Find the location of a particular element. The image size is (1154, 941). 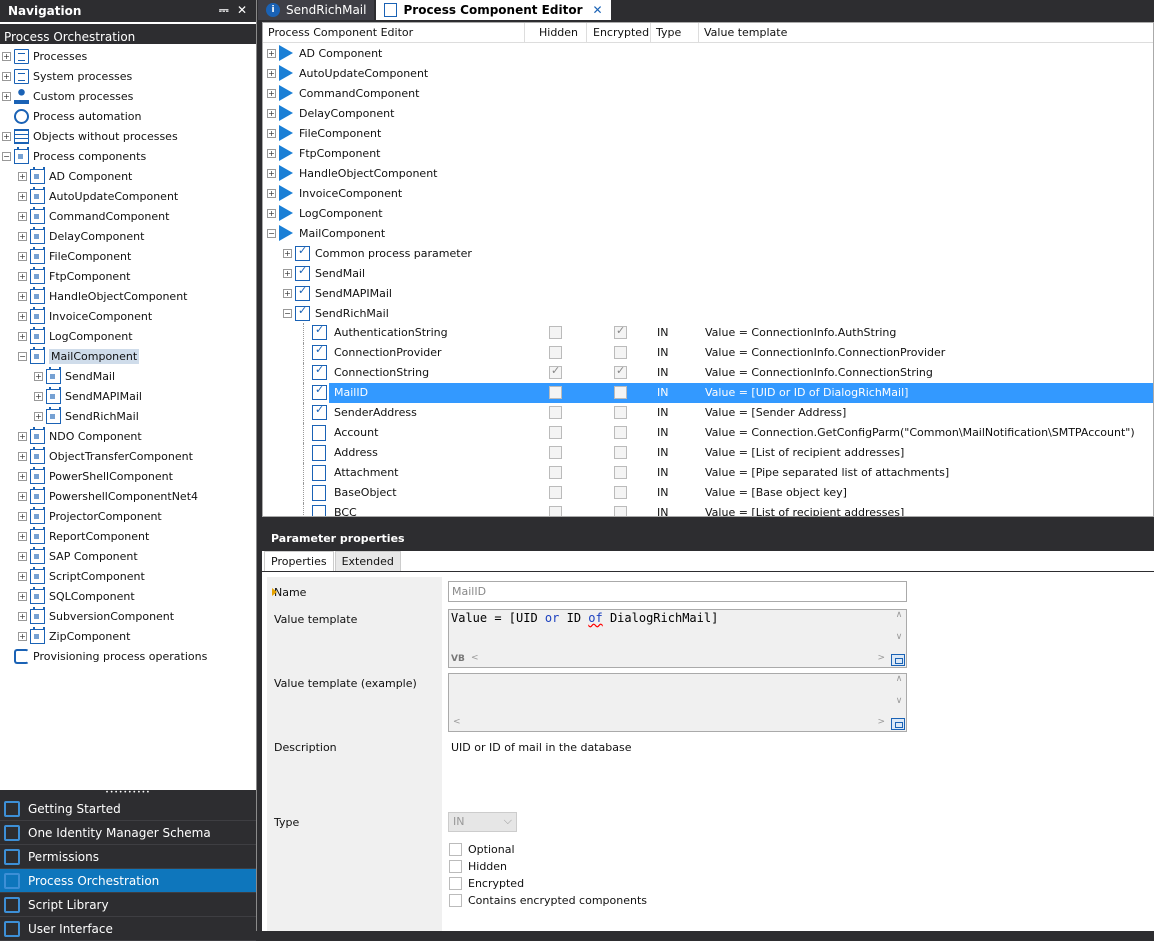

nav-item-filecomponent: + FileComponent is located at coordinates (74, 256).